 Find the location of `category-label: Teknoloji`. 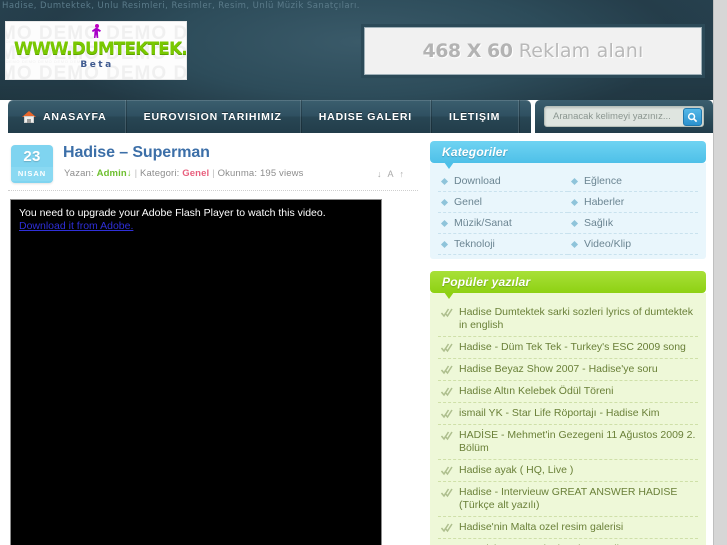

category-label: Teknoloji is located at coordinates (474, 244).